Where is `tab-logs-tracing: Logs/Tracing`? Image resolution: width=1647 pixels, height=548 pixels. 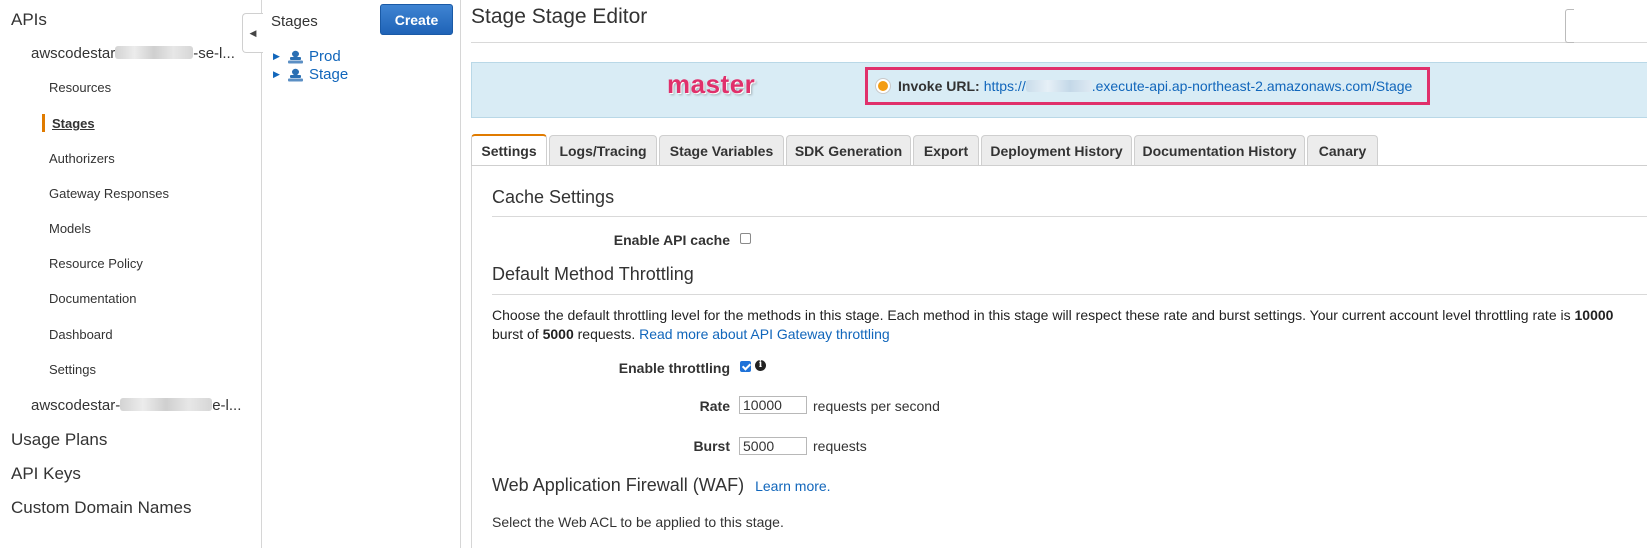 tab-logs-tracing: Logs/Tracing is located at coordinates (603, 150).